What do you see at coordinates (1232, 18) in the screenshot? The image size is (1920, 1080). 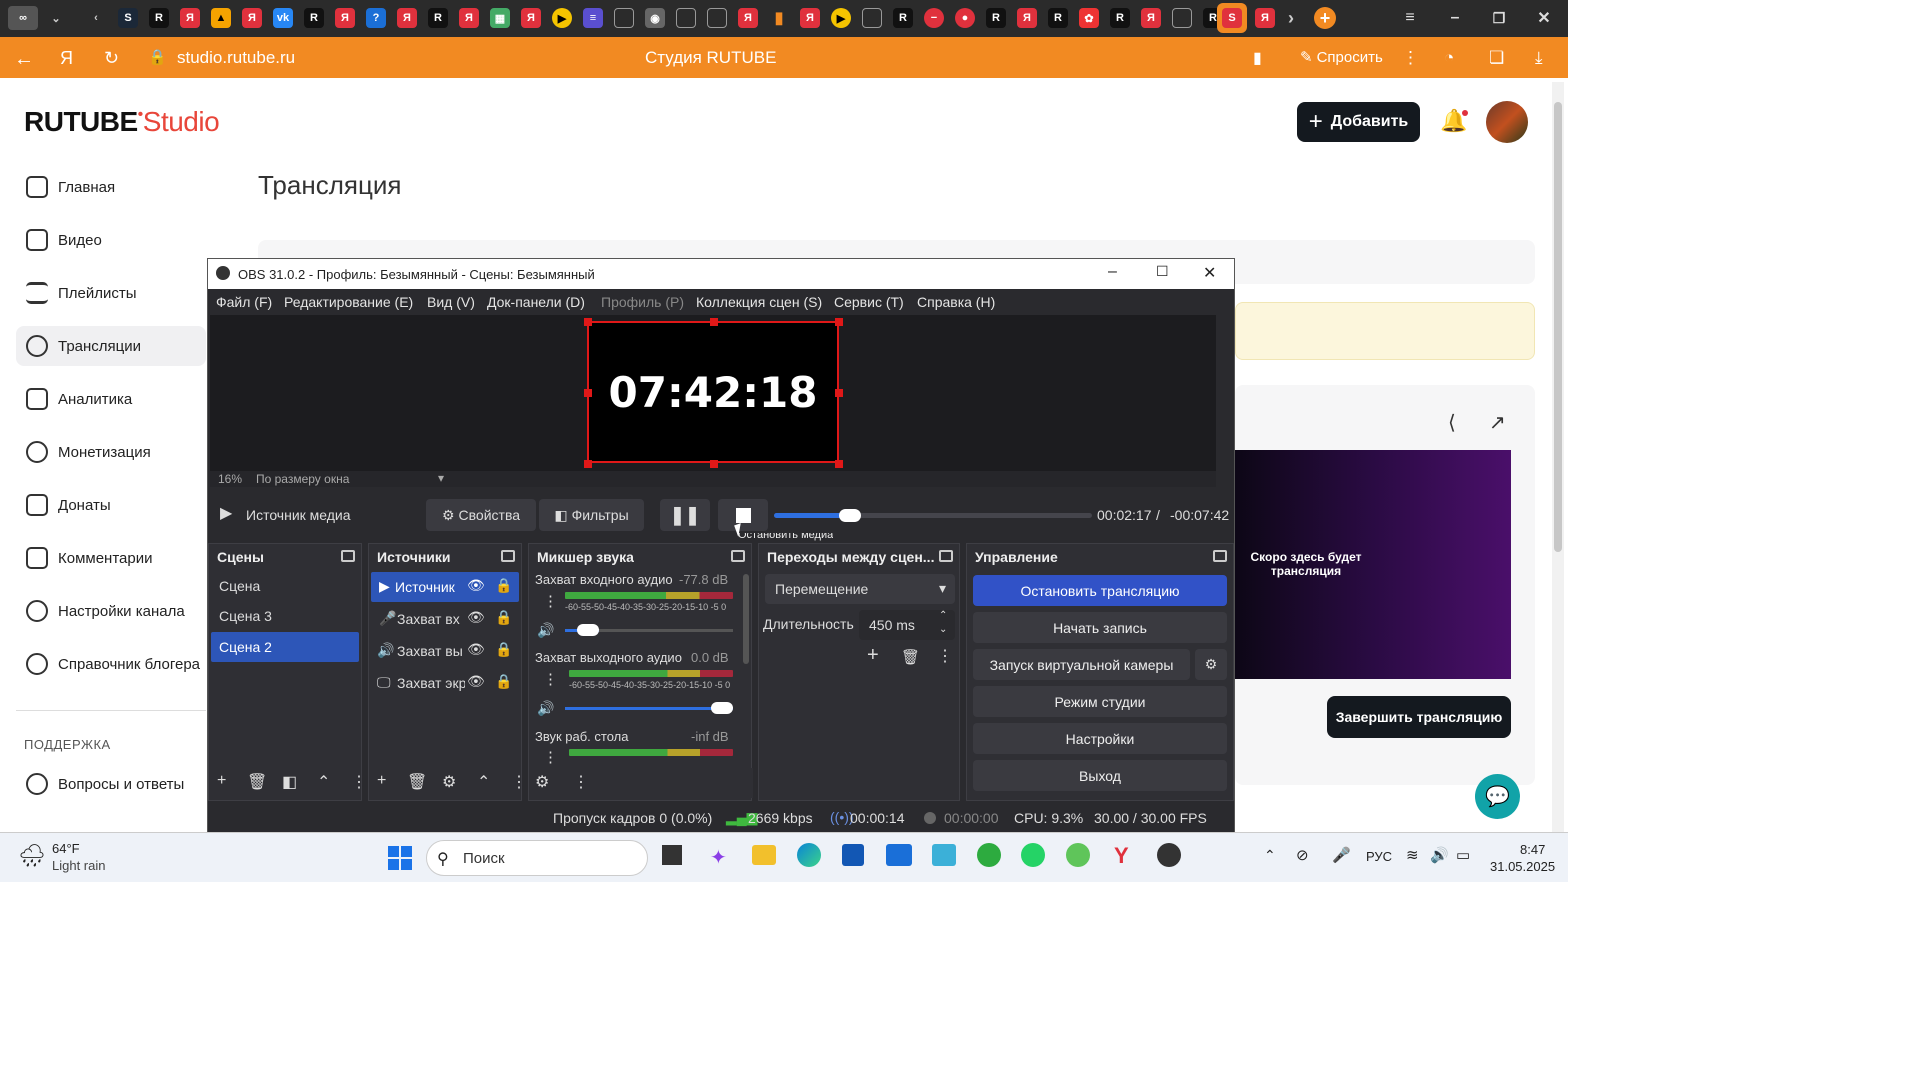 I see `tab-active-studio-icon: S` at bounding box center [1232, 18].